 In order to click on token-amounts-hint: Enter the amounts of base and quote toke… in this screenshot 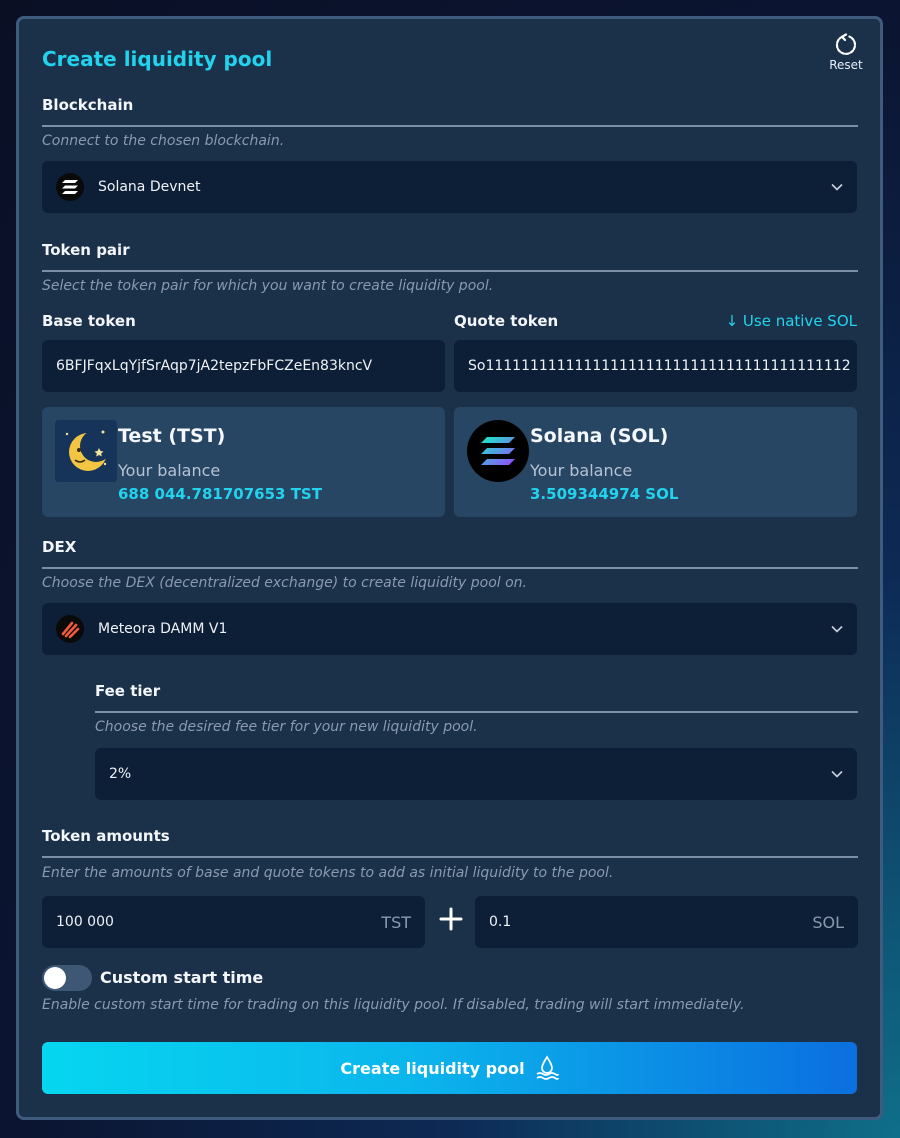, I will do `click(328, 873)`.